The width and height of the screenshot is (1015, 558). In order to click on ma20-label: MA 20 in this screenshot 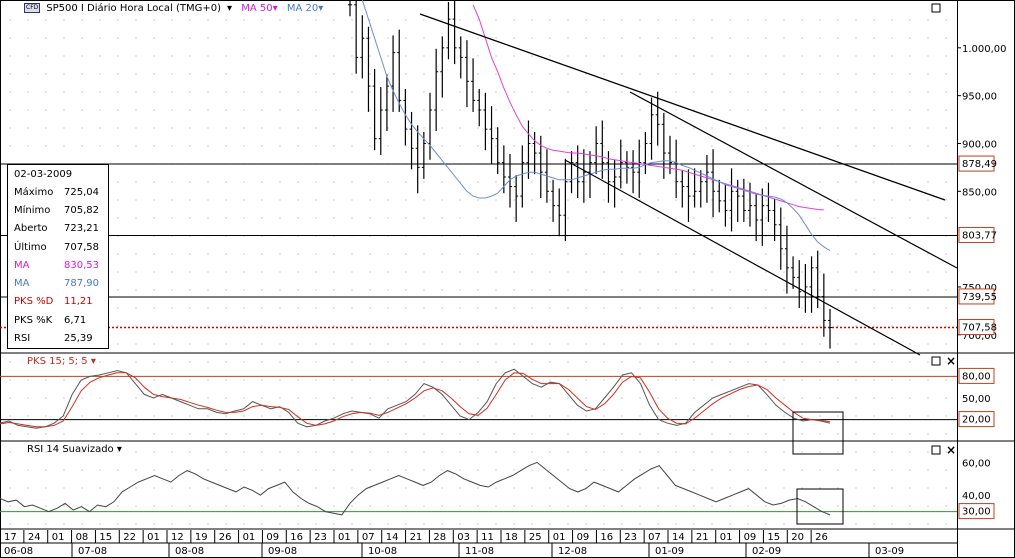, I will do `click(302, 8)`.